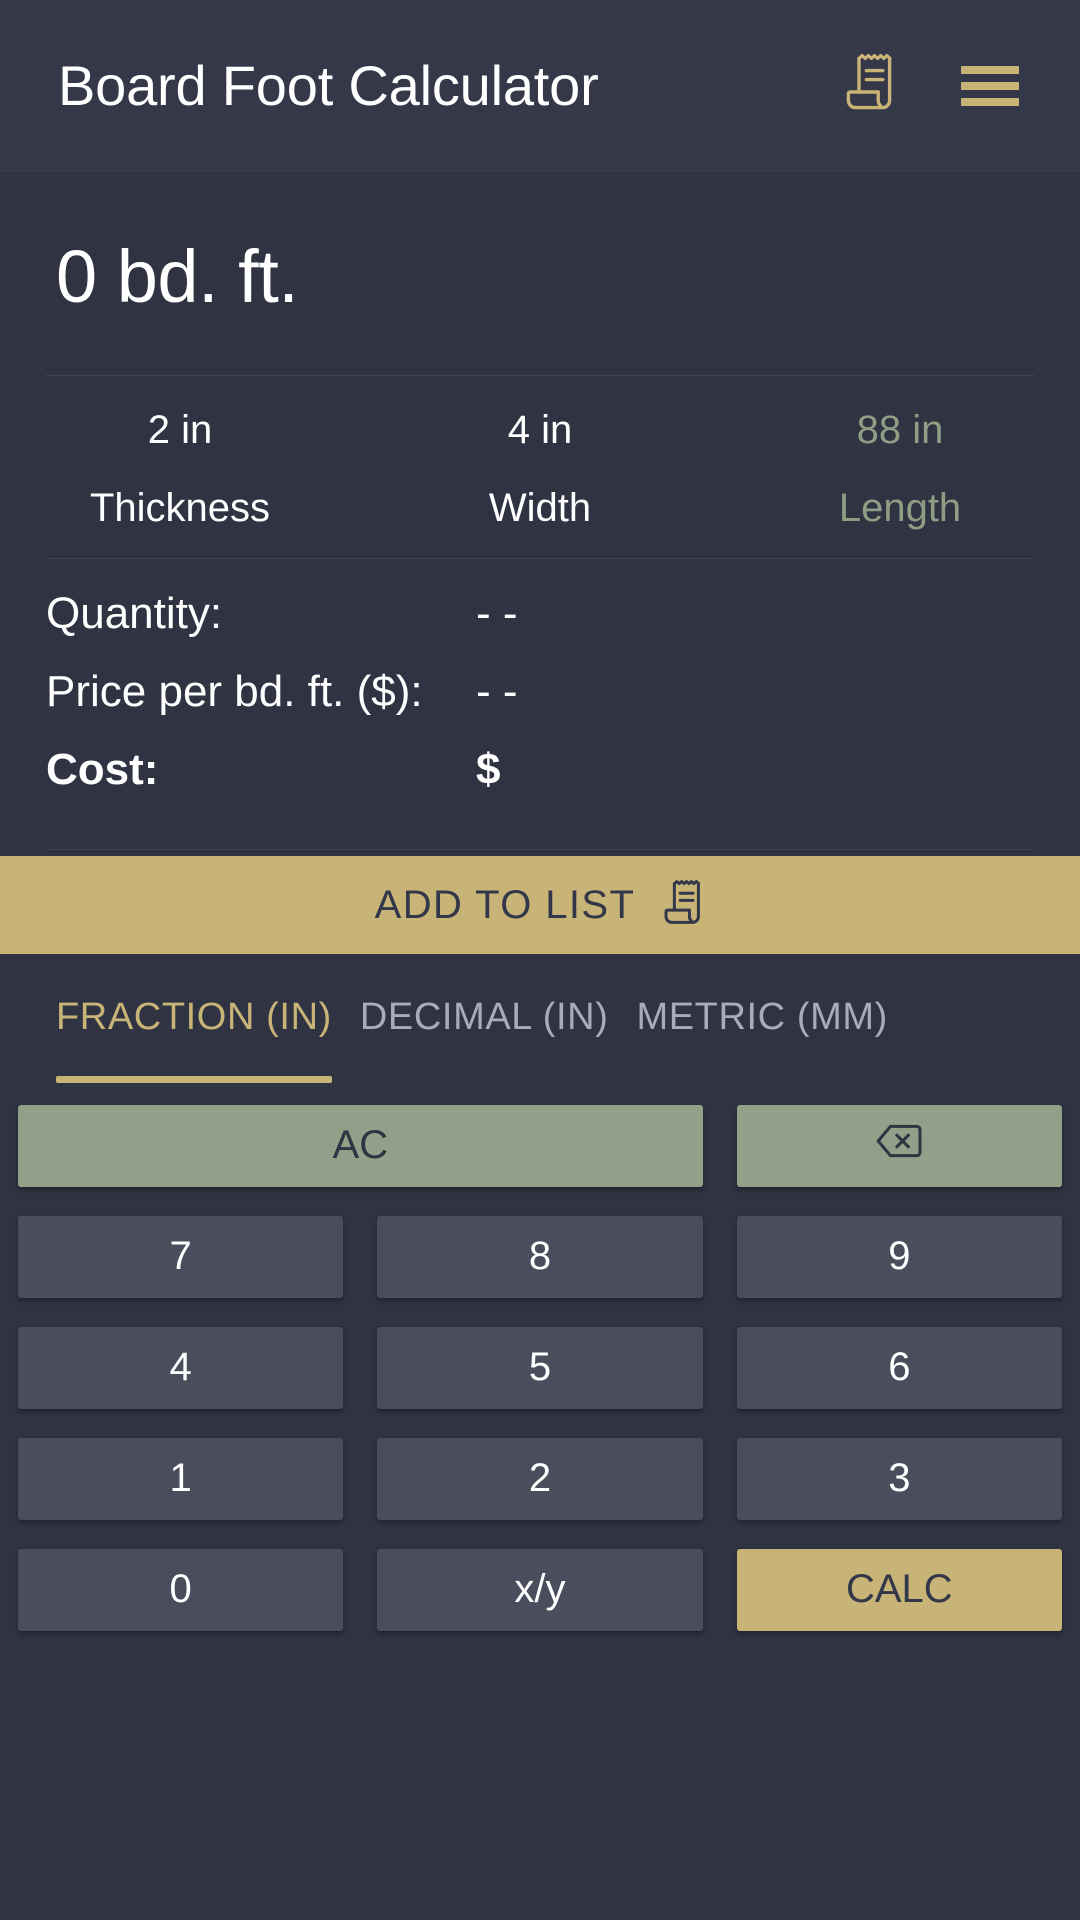 The height and width of the screenshot is (1920, 1080). I want to click on backspace-icon, so click(899, 1145).